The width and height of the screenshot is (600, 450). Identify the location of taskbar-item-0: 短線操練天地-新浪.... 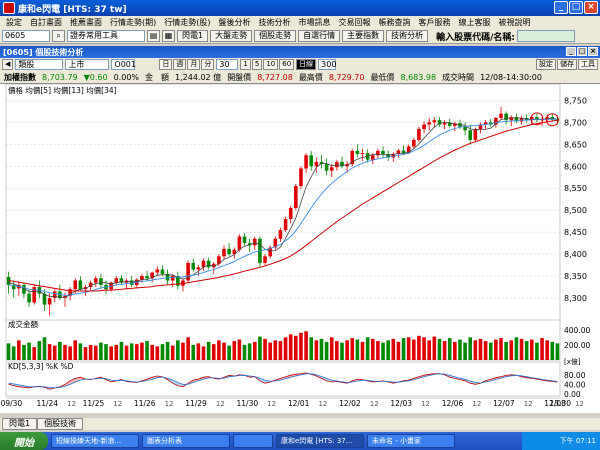
(95, 441).